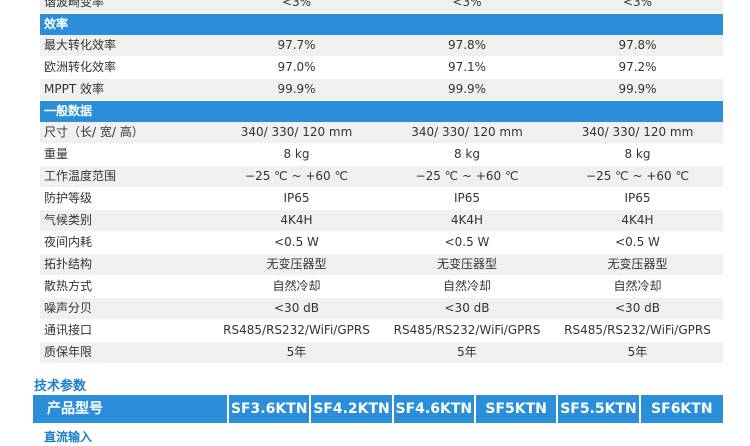  Describe the element at coordinates (637, 67) in the screenshot. I see `cell-value: 97.2%` at that location.